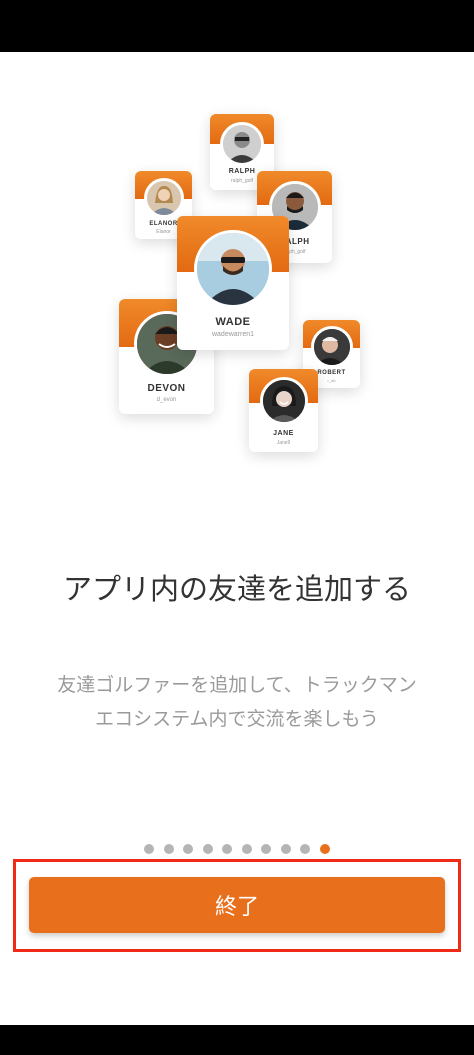 This screenshot has height=1055, width=474. I want to click on subtitle-line-1: 友達ゴルファーを追加して、トラックマン, so click(237, 685).